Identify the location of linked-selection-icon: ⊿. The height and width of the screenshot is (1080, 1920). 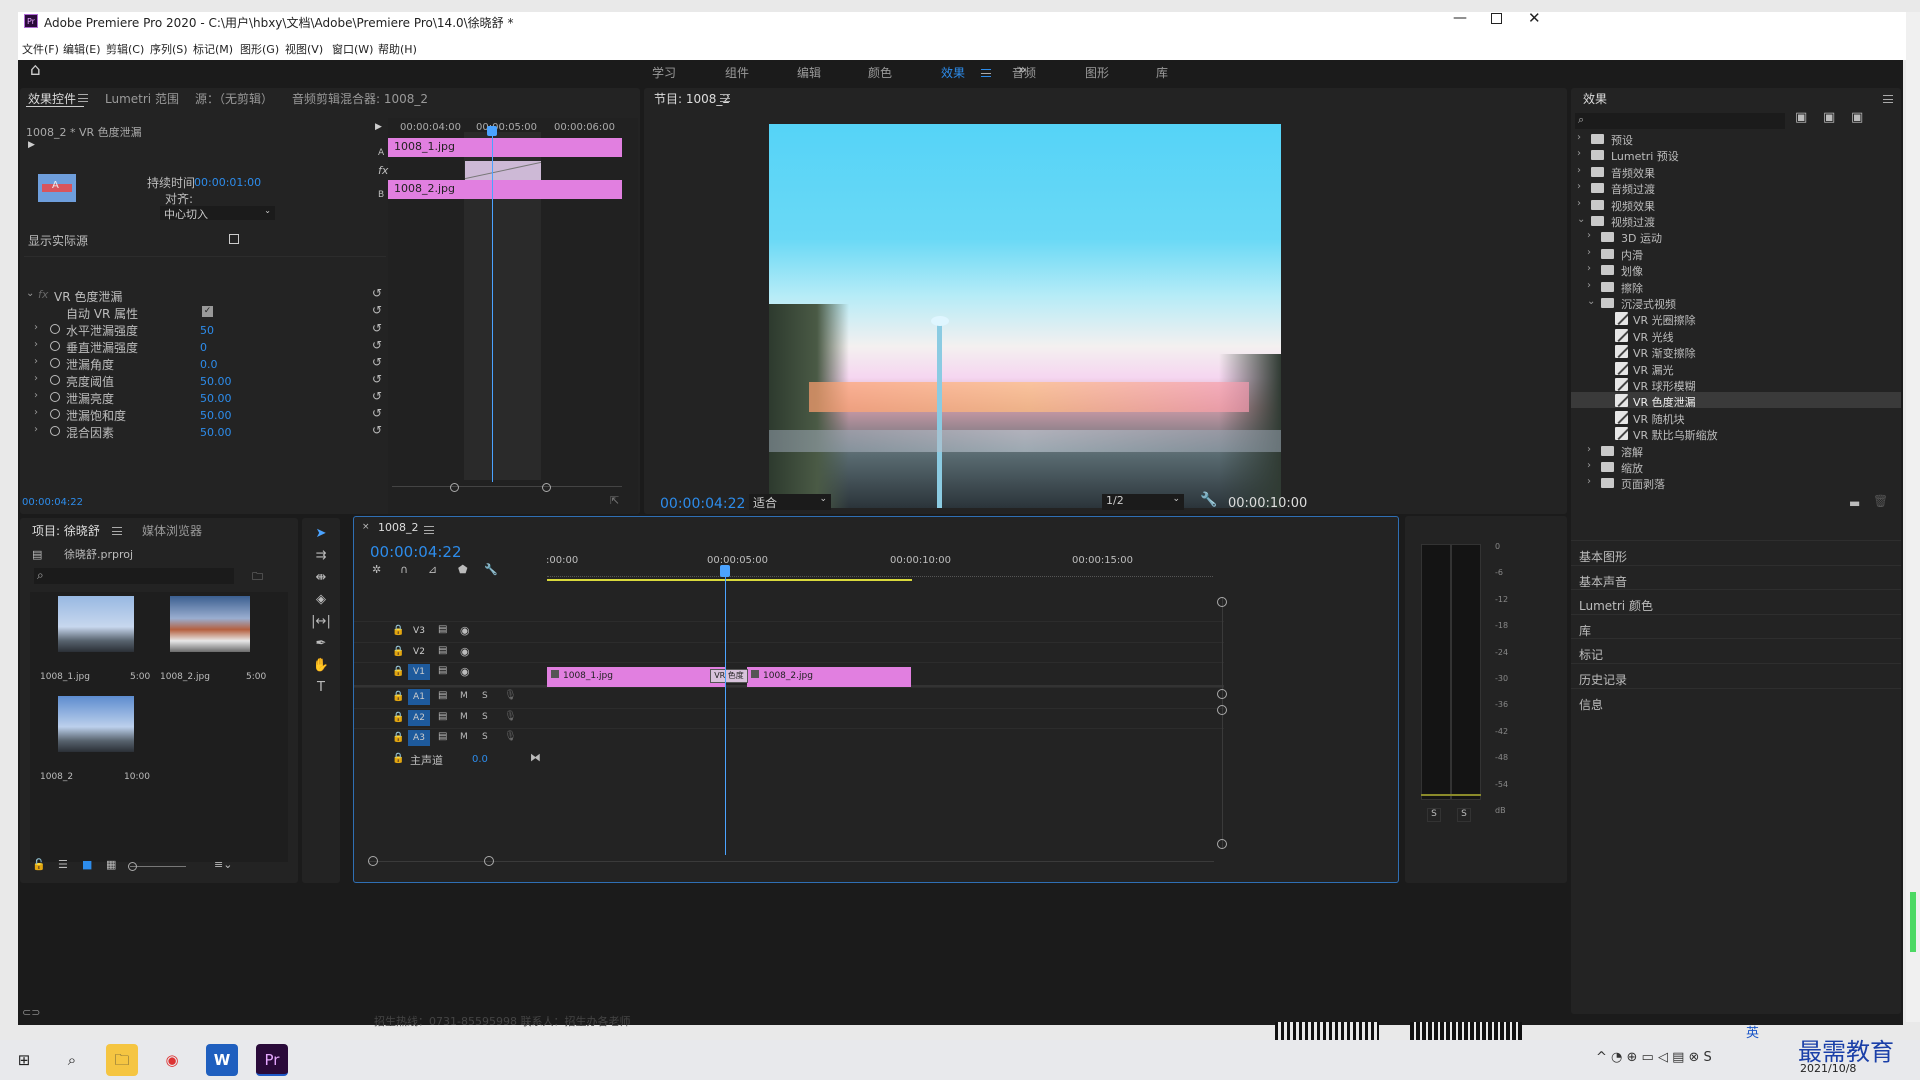
(432, 569).